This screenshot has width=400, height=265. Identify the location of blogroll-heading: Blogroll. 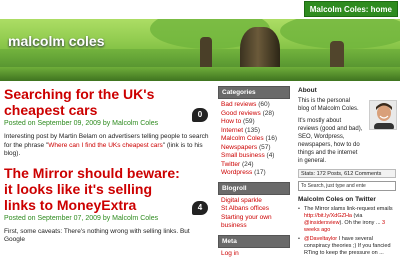
(254, 188).